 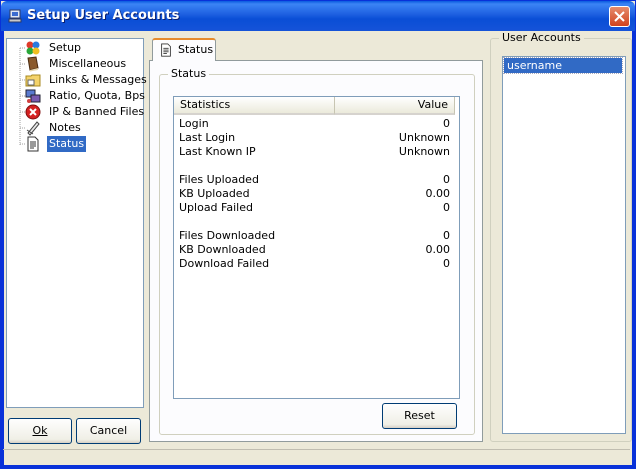 What do you see at coordinates (214, 193) in the screenshot?
I see `stat-key: KB Uploaded` at bounding box center [214, 193].